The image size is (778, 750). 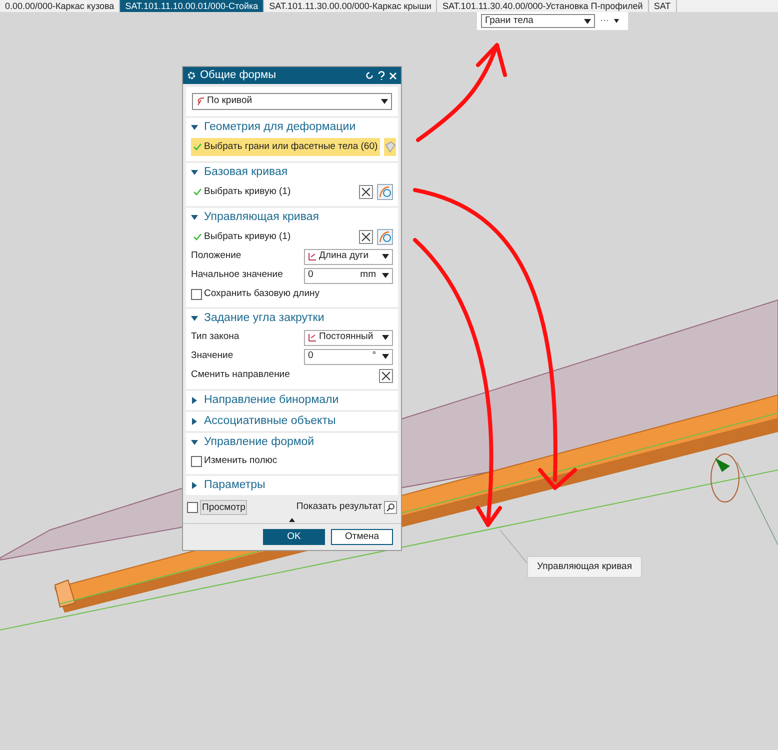 I want to click on search-icon, so click(x=390, y=507).